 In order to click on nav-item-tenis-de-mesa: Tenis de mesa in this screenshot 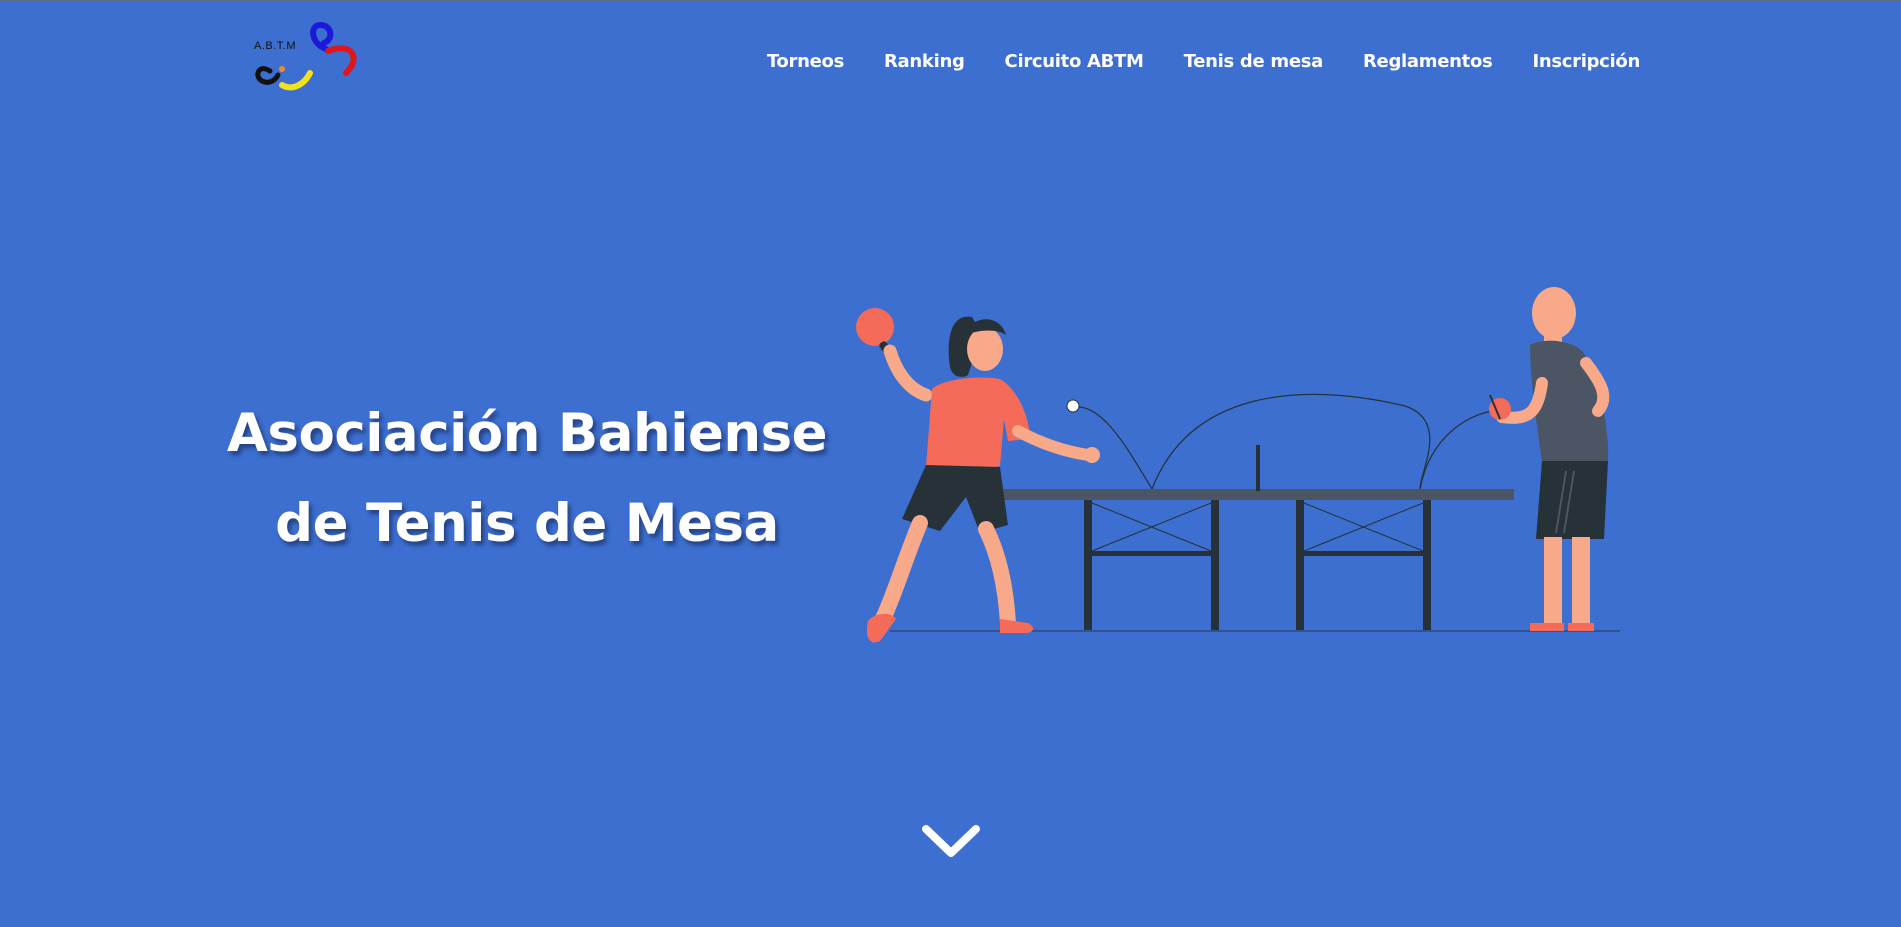, I will do `click(1254, 61)`.